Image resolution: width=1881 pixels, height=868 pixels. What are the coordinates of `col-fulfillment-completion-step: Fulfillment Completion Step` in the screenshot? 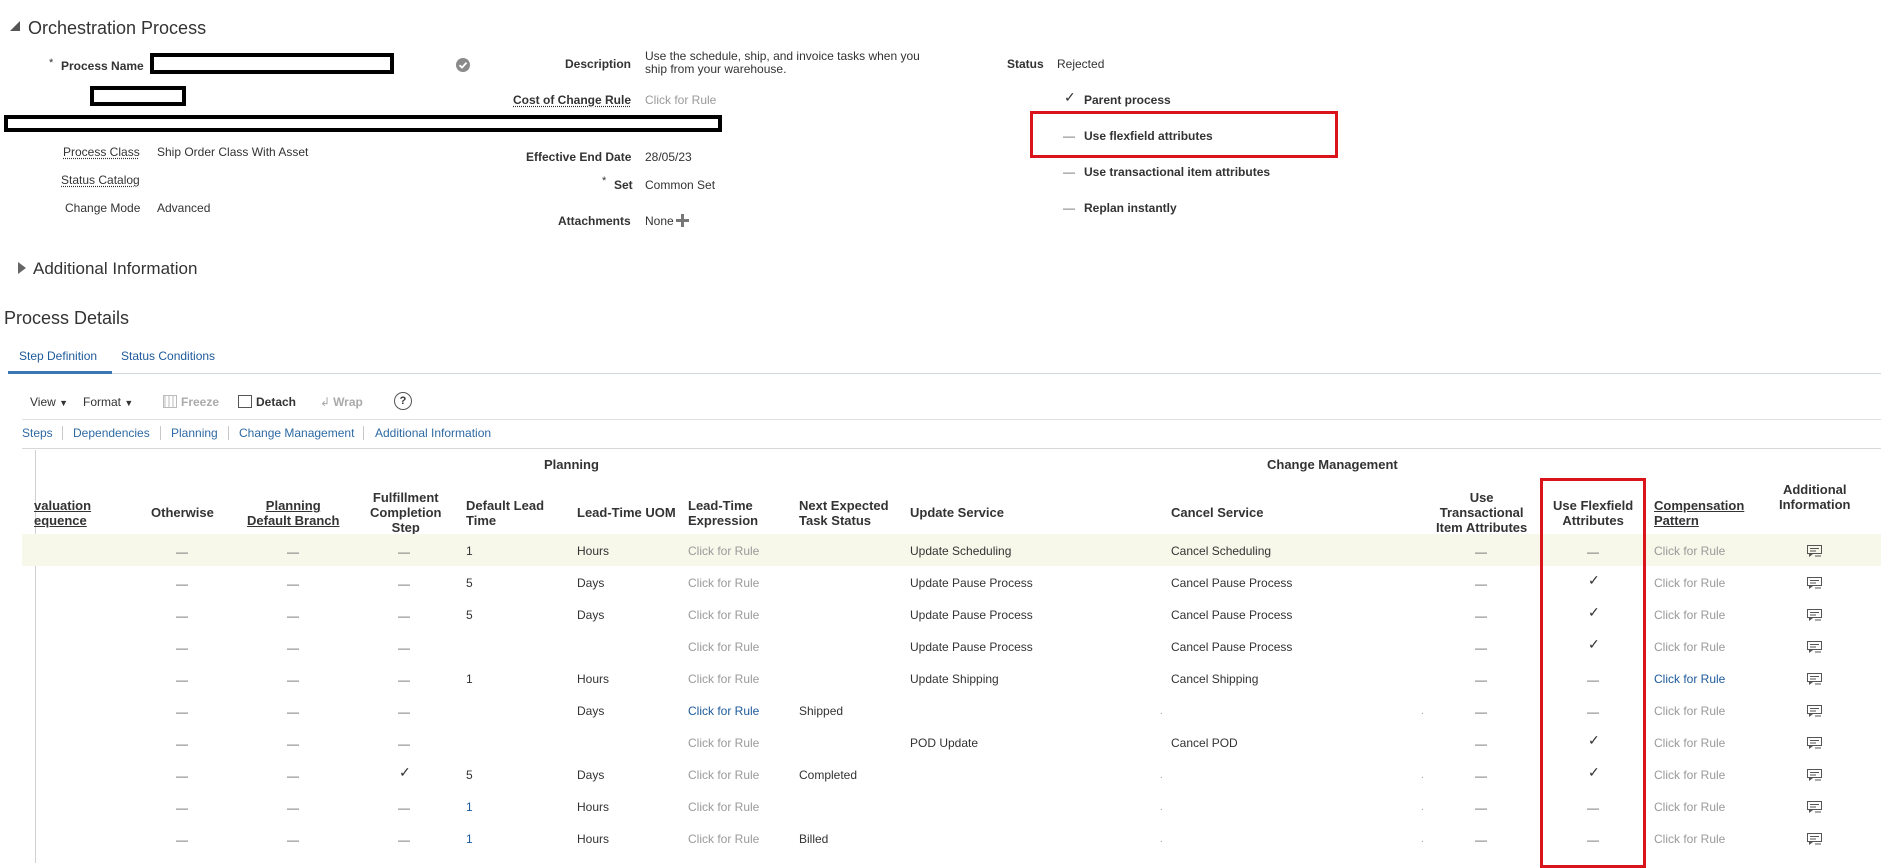 It's located at (406, 512).